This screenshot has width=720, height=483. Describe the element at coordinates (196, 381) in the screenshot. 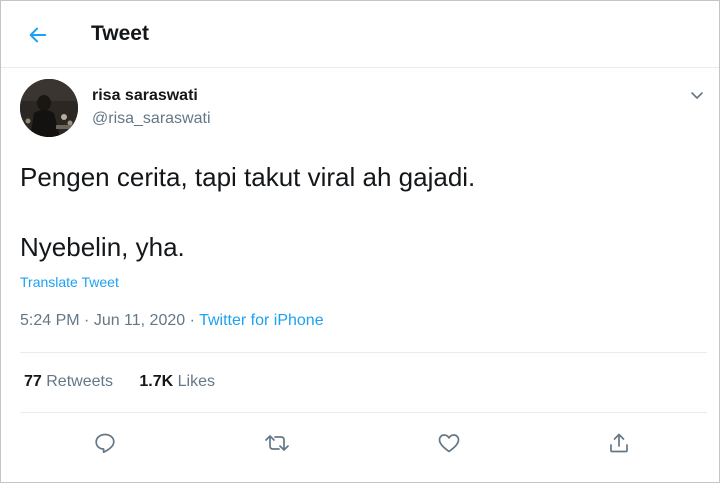

I see `likes-label: Likes` at that location.